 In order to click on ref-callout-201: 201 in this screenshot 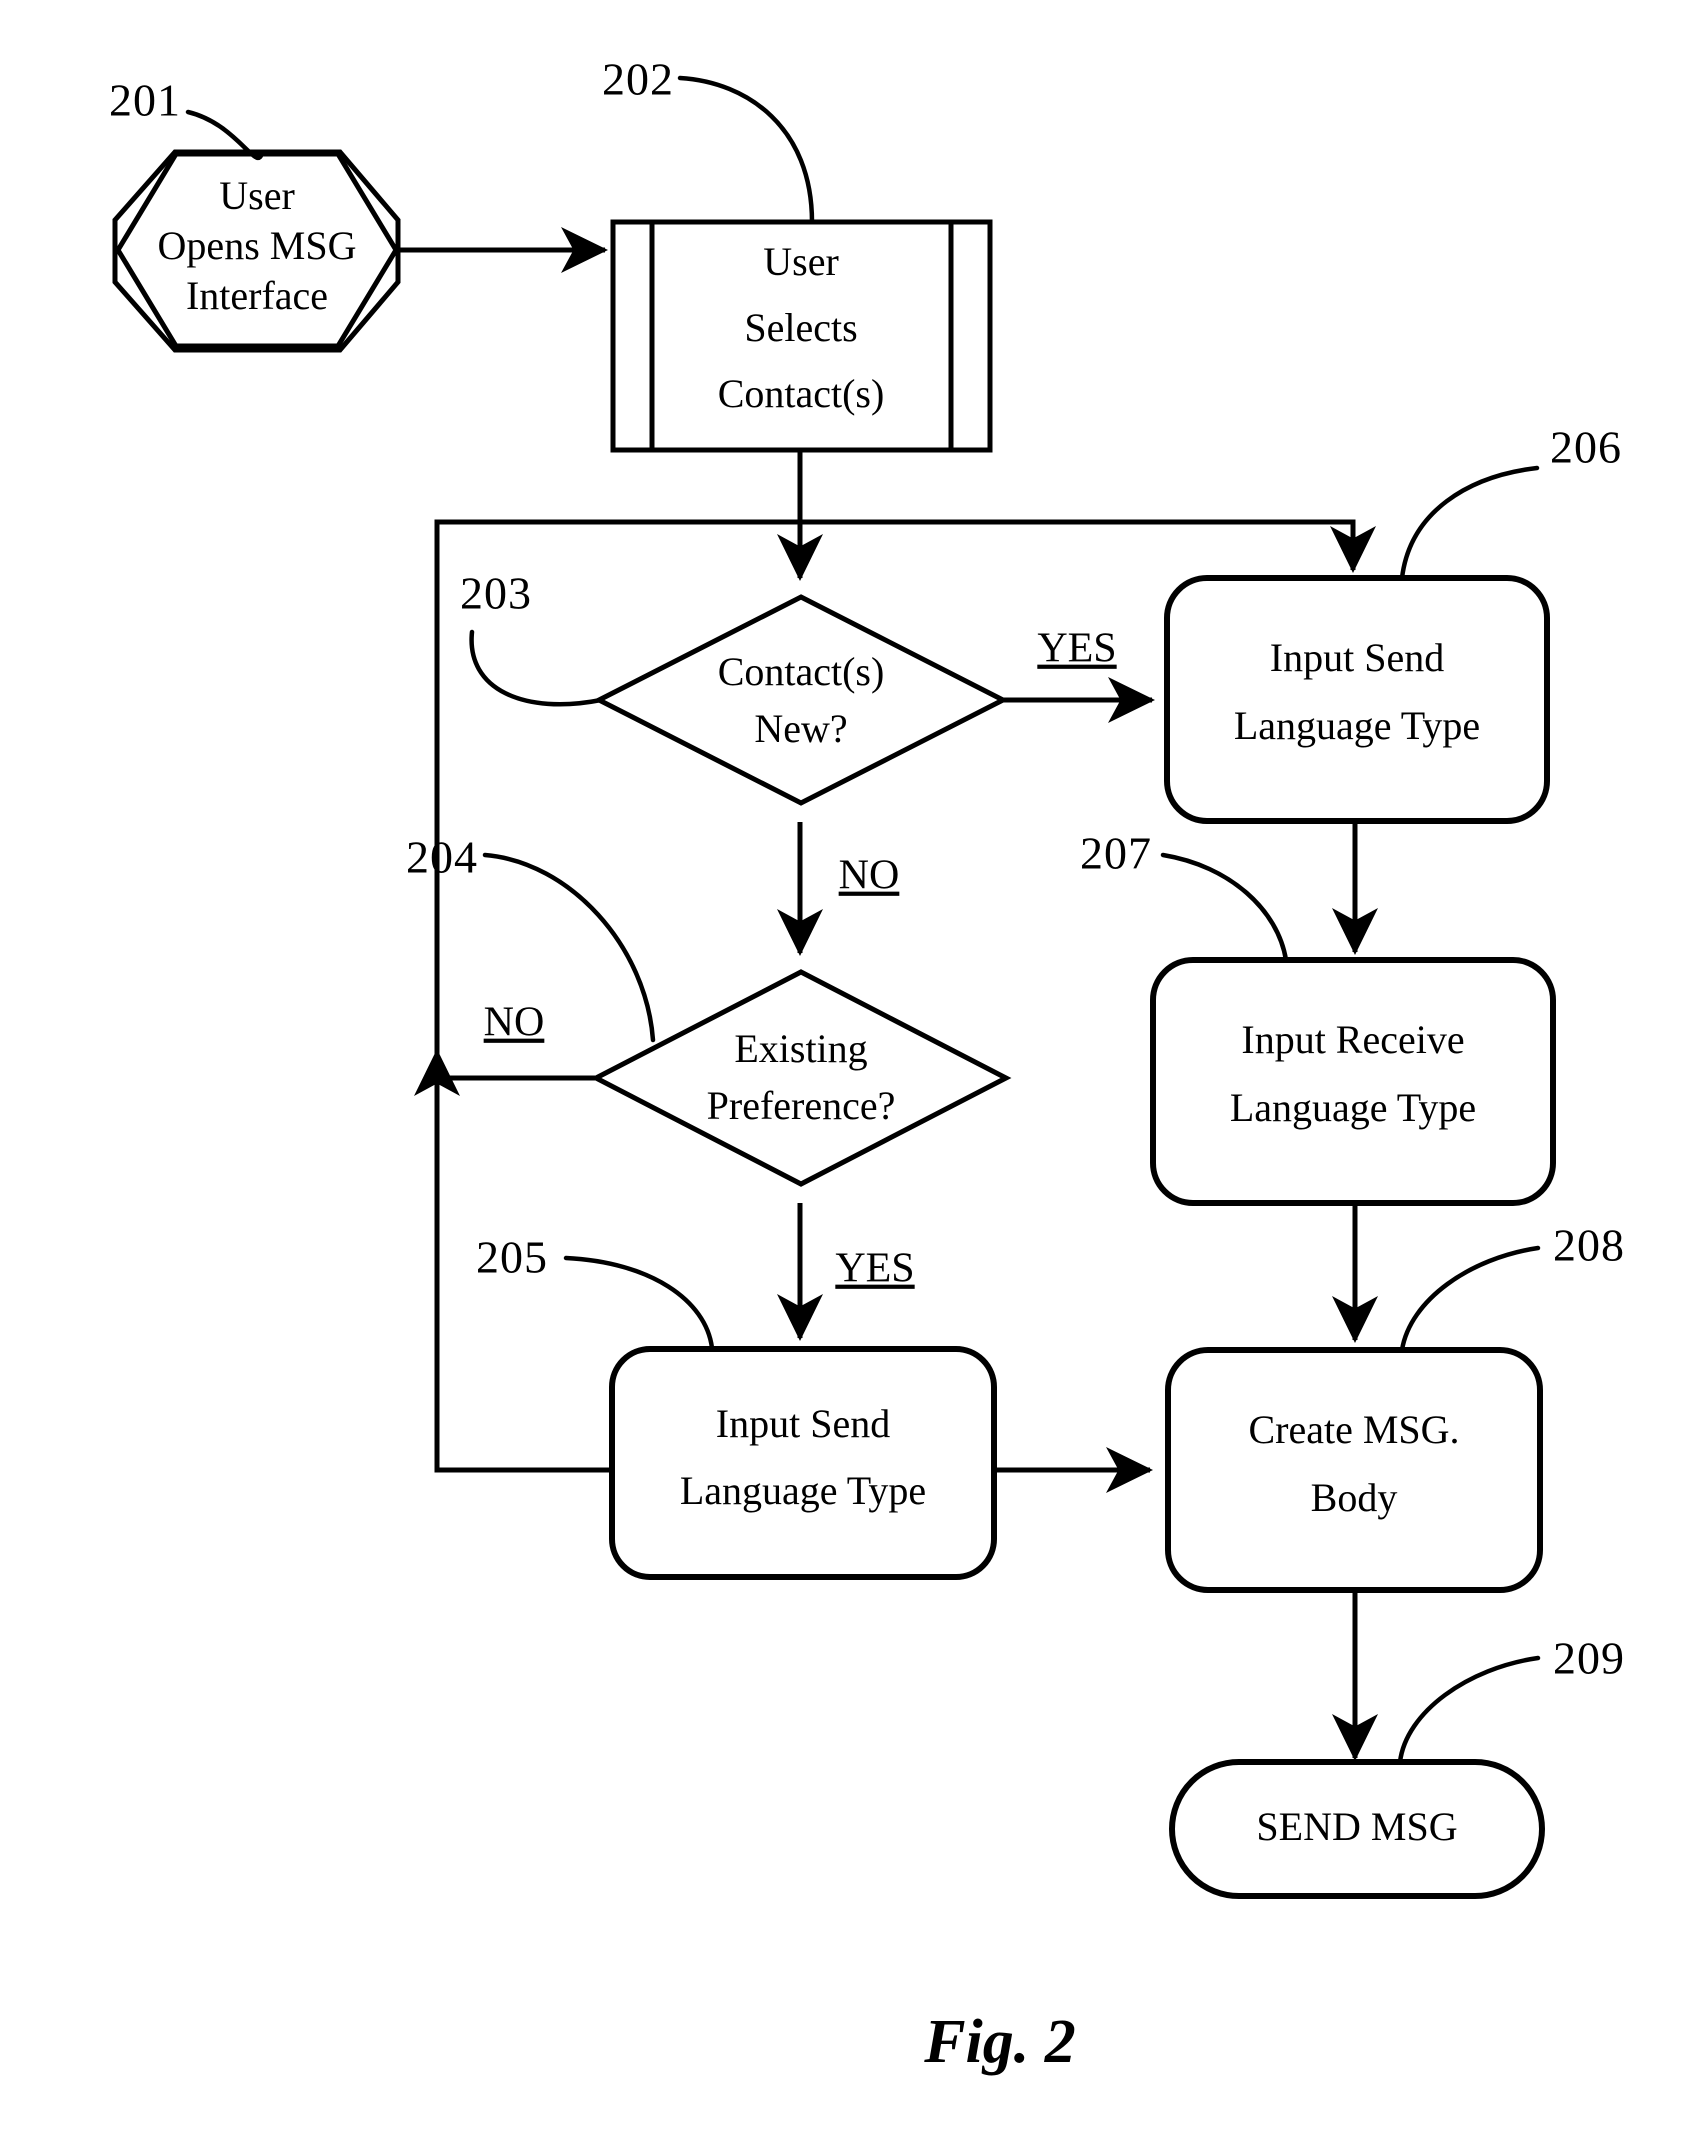, I will do `click(187, 118)`.